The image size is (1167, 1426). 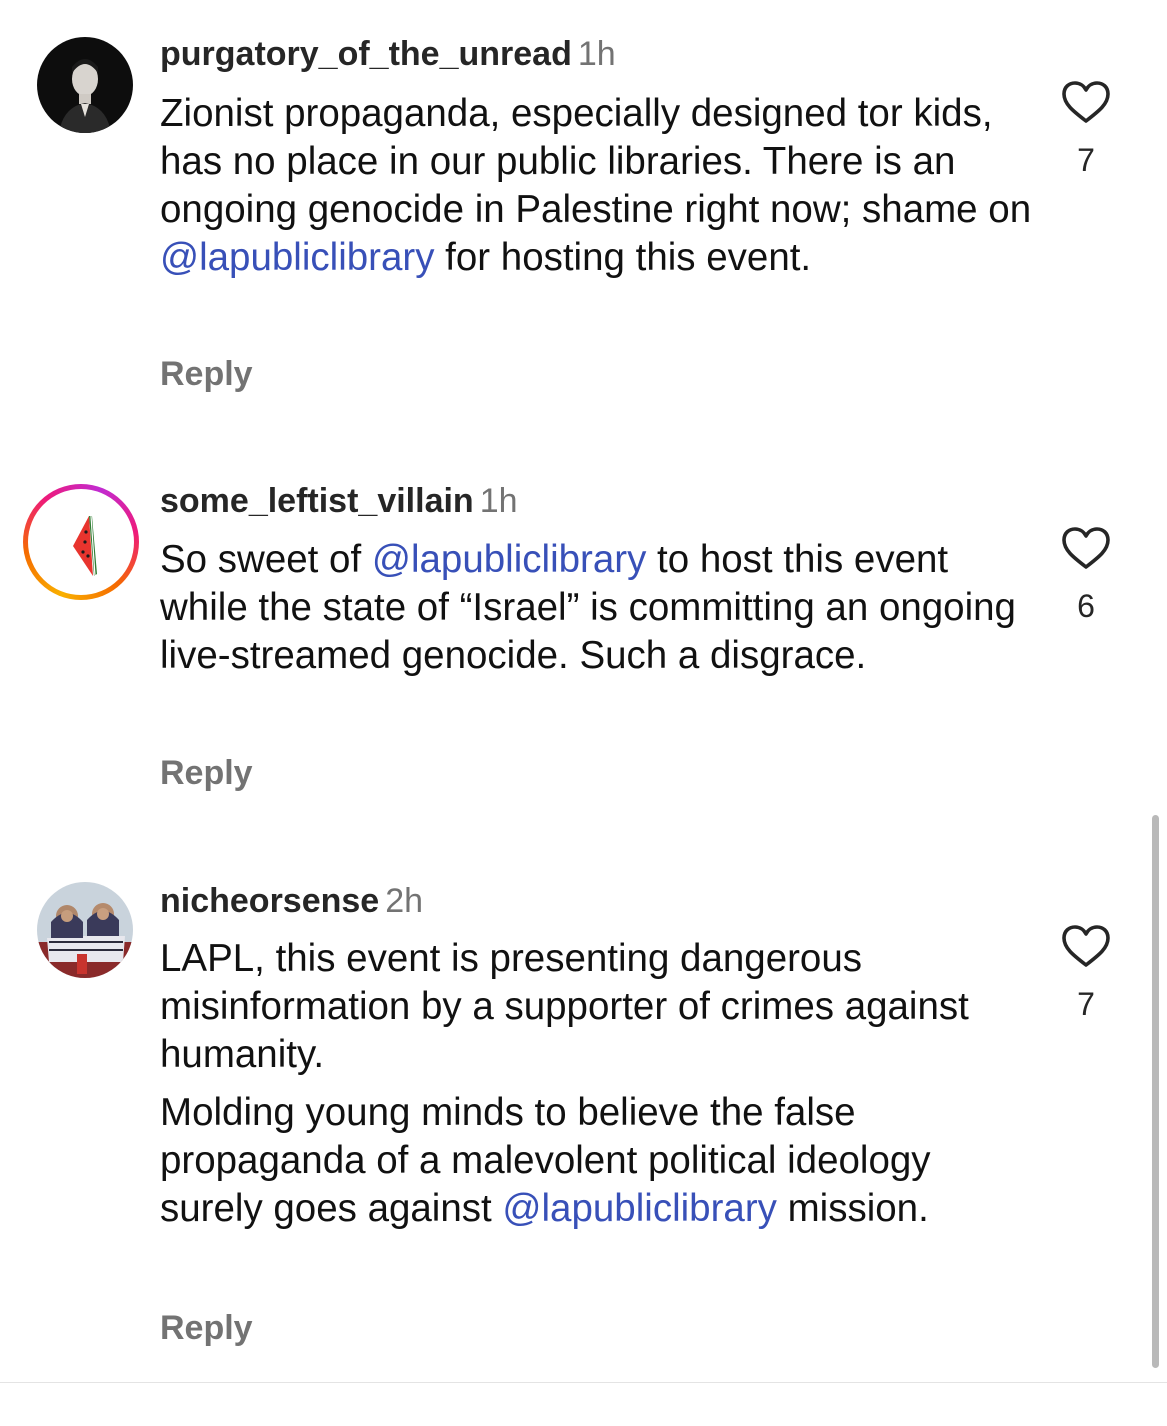 I want to click on group-photo-avatar-icon, so click(x=85, y=930).